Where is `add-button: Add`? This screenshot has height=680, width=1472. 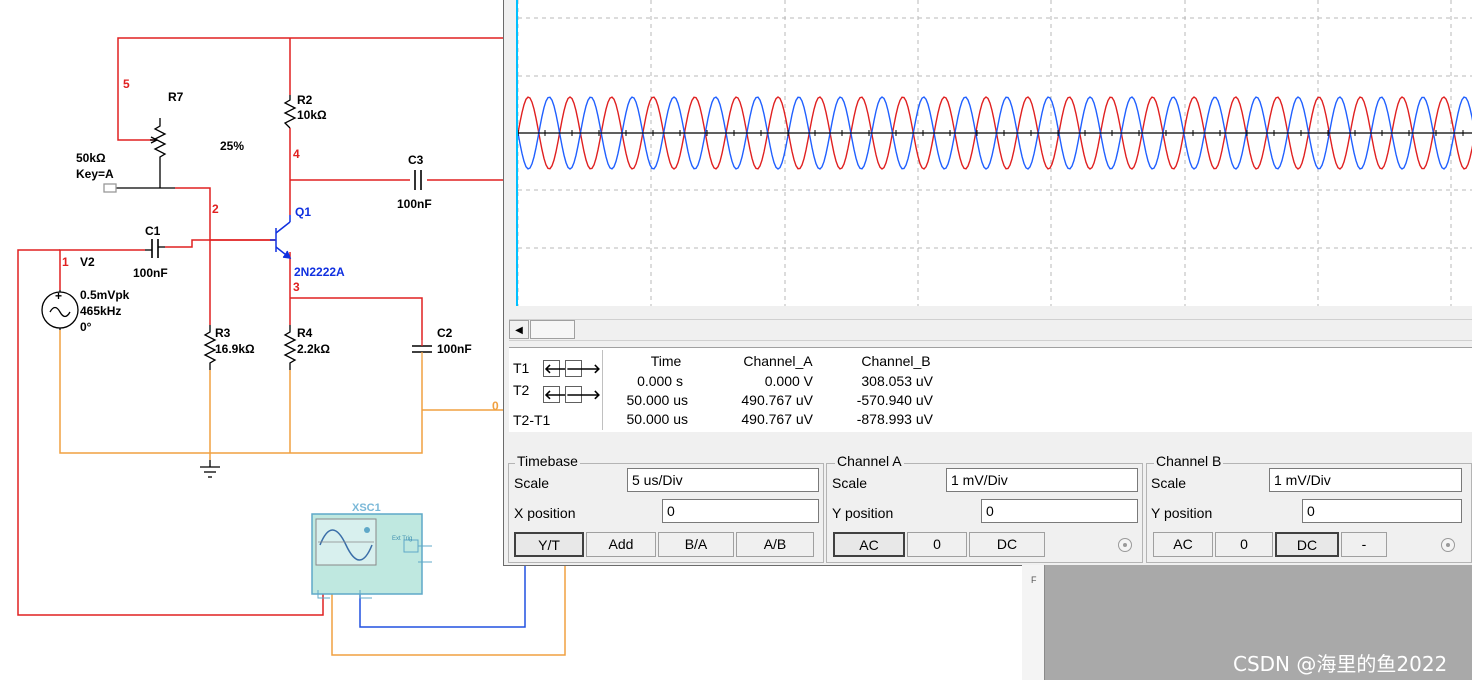
add-button: Add is located at coordinates (621, 544).